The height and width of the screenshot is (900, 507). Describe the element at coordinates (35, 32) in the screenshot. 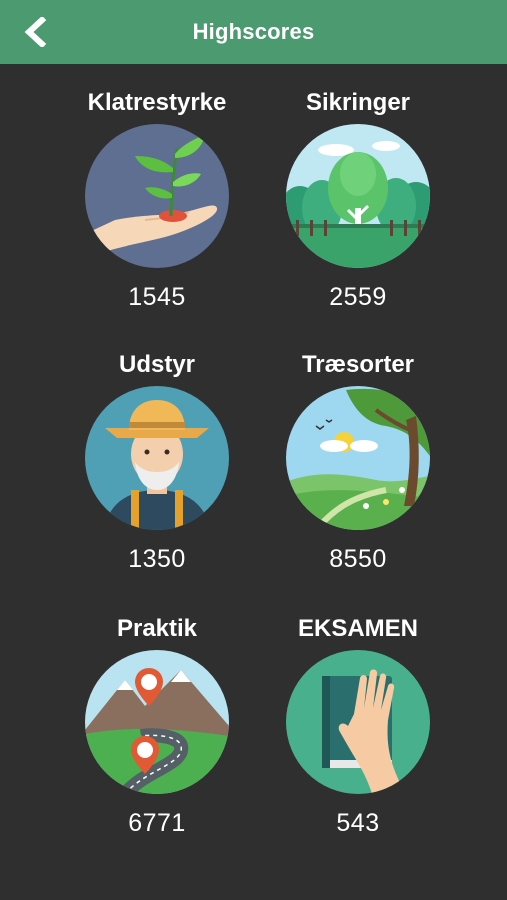

I see `chevron-left-icon` at that location.